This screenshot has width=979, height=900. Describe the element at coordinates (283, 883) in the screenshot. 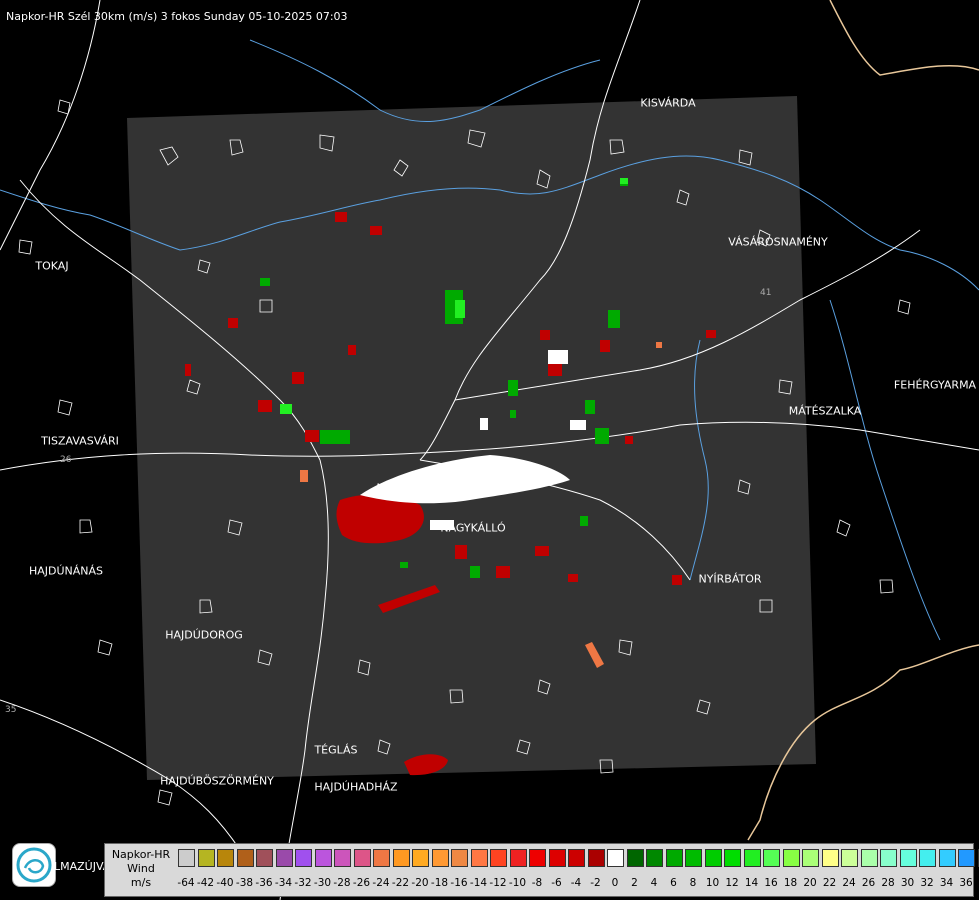

I see `legend-tick-label: -34` at that location.